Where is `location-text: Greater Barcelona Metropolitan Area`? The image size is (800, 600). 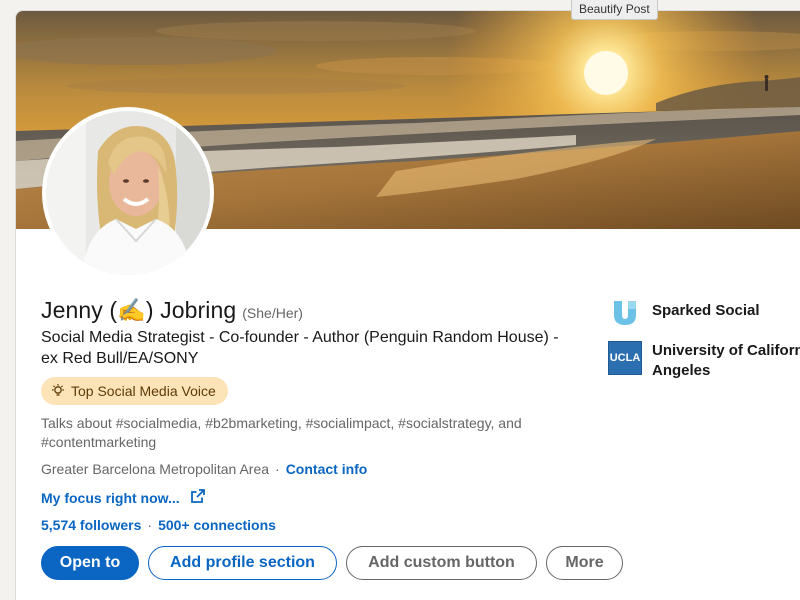
location-text: Greater Barcelona Metropolitan Area is located at coordinates (155, 469).